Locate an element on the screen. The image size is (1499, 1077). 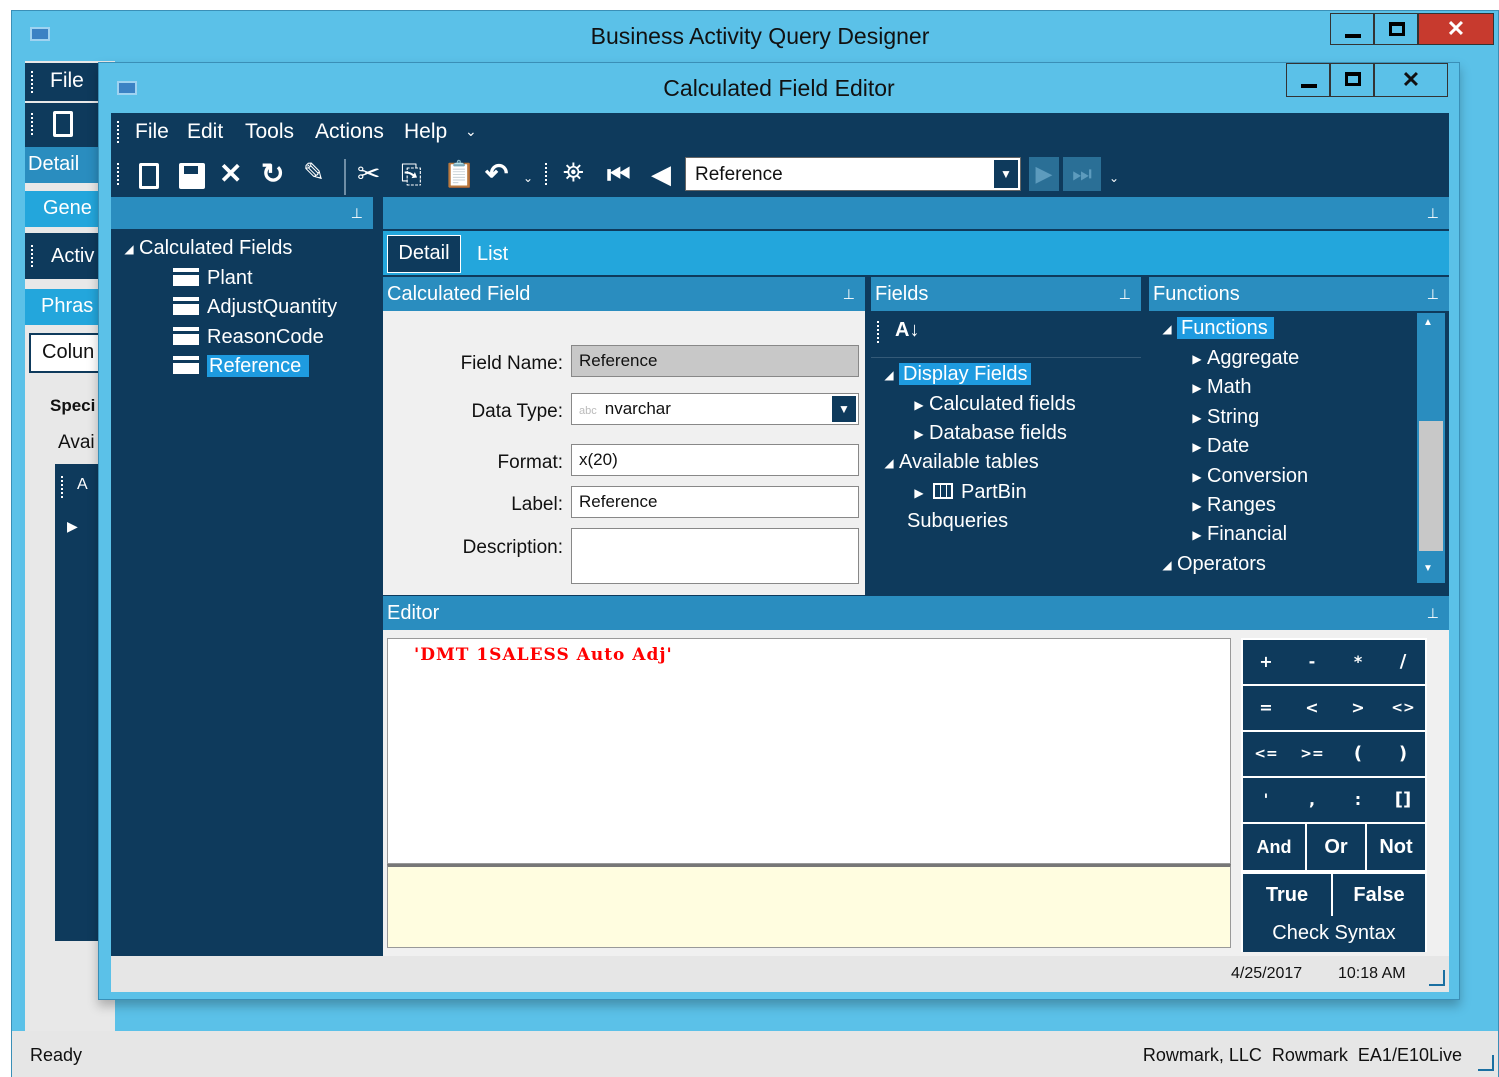
fields-pin-icon: ⊥ is located at coordinates (1125, 294).